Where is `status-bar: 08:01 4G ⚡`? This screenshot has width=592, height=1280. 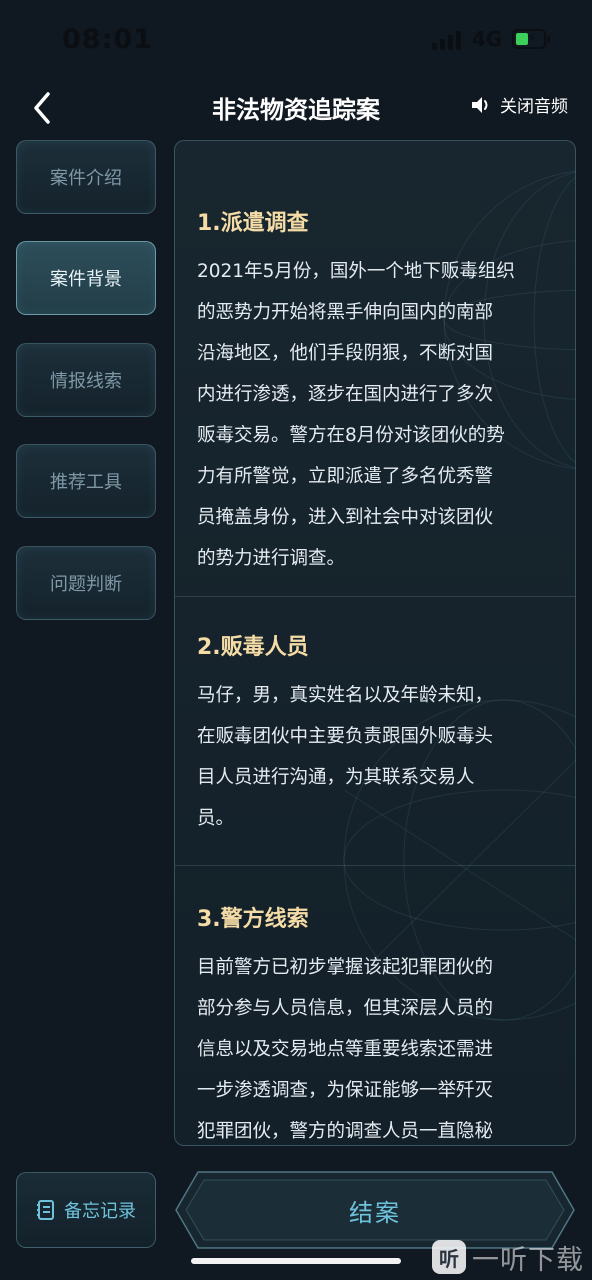
status-bar: 08:01 4G ⚡ is located at coordinates (296, 40).